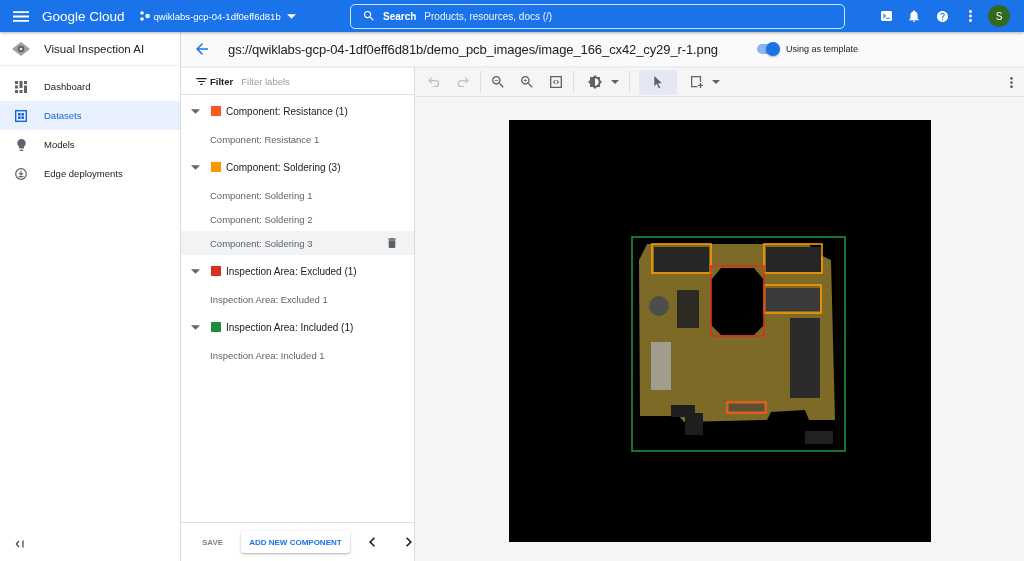 The image size is (1024, 561). Describe the element at coordinates (21, 173) in the screenshot. I see `download-circle-icon` at that location.